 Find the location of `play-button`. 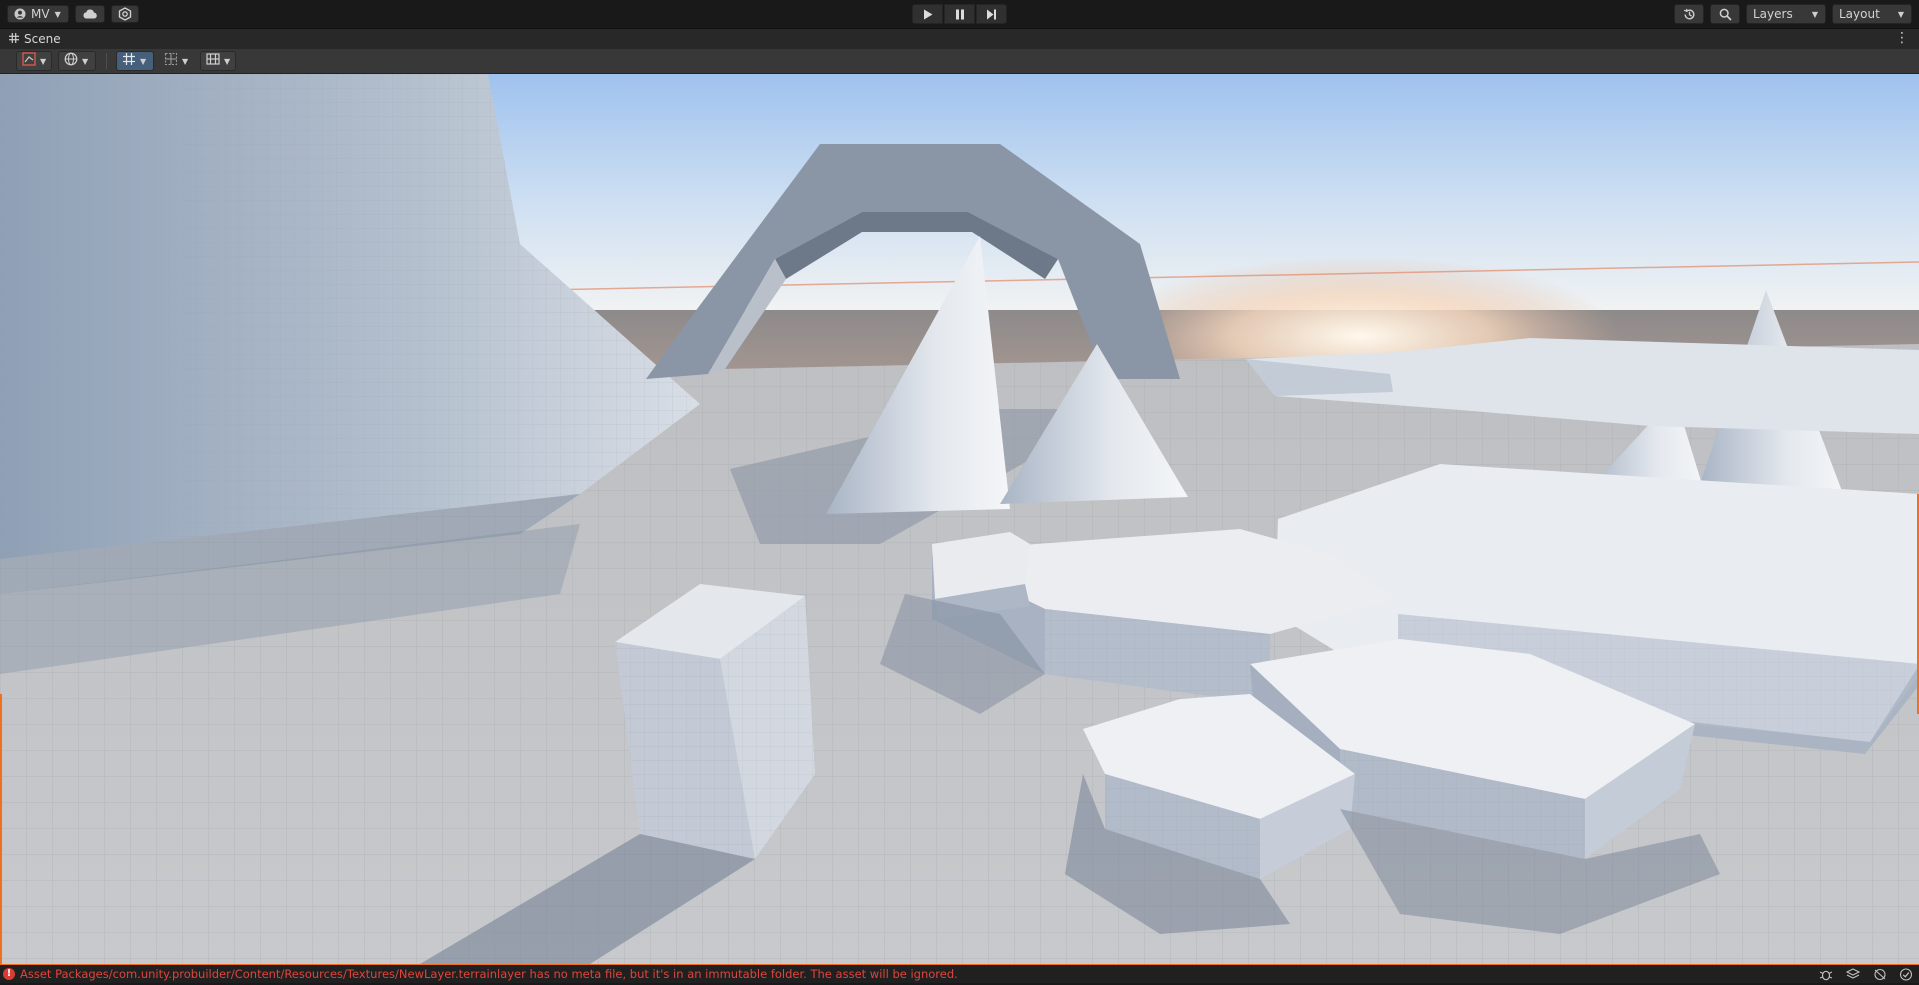

play-button is located at coordinates (927, 14).